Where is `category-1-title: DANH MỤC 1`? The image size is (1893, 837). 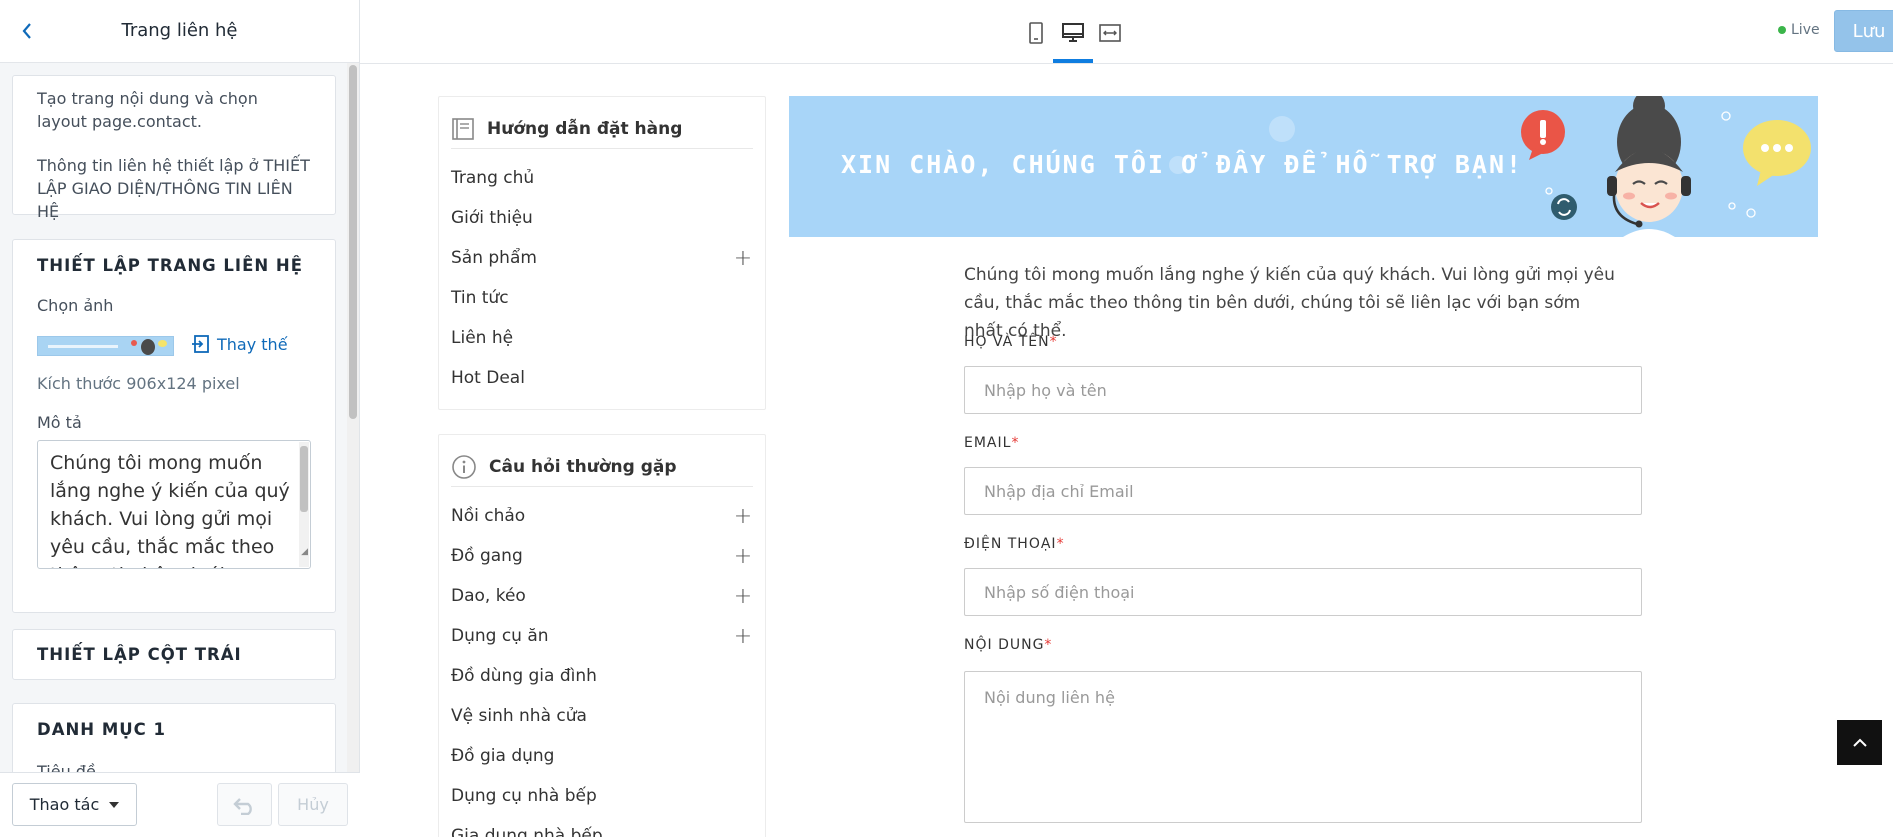
category-1-title: DANH MỤC 1 is located at coordinates (101, 729).